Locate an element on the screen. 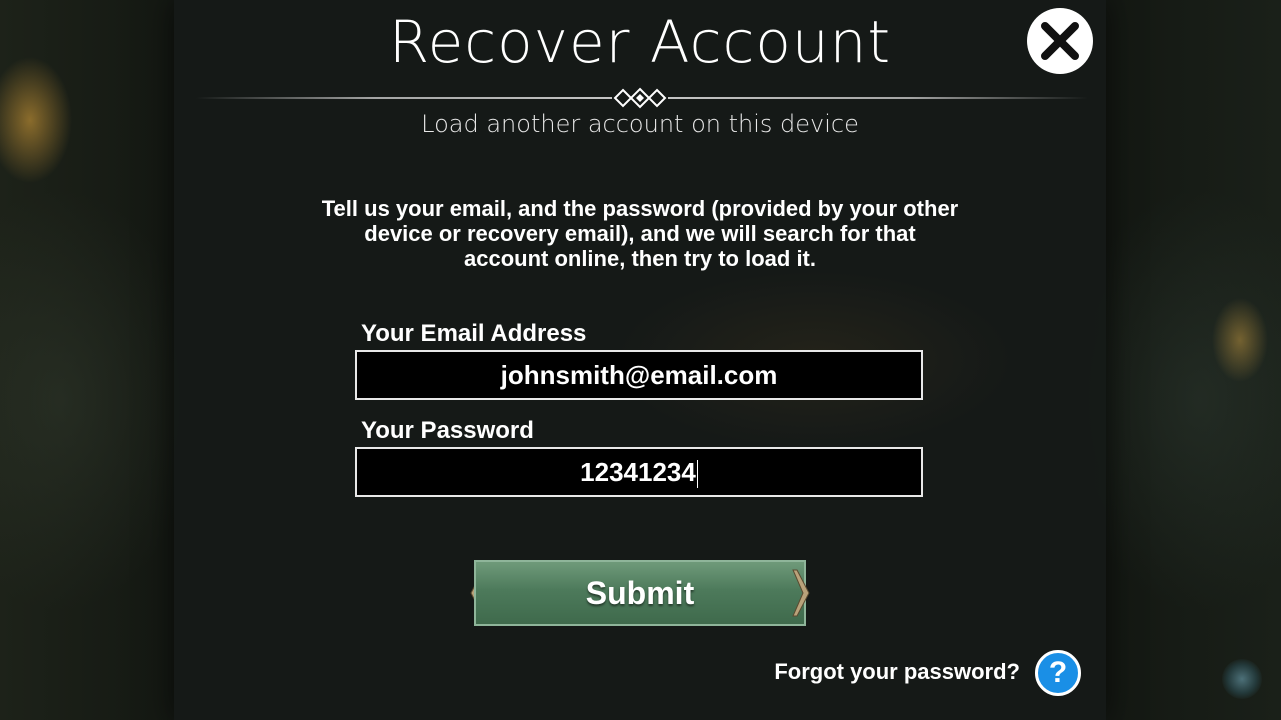  close-icon is located at coordinates (1060, 41).